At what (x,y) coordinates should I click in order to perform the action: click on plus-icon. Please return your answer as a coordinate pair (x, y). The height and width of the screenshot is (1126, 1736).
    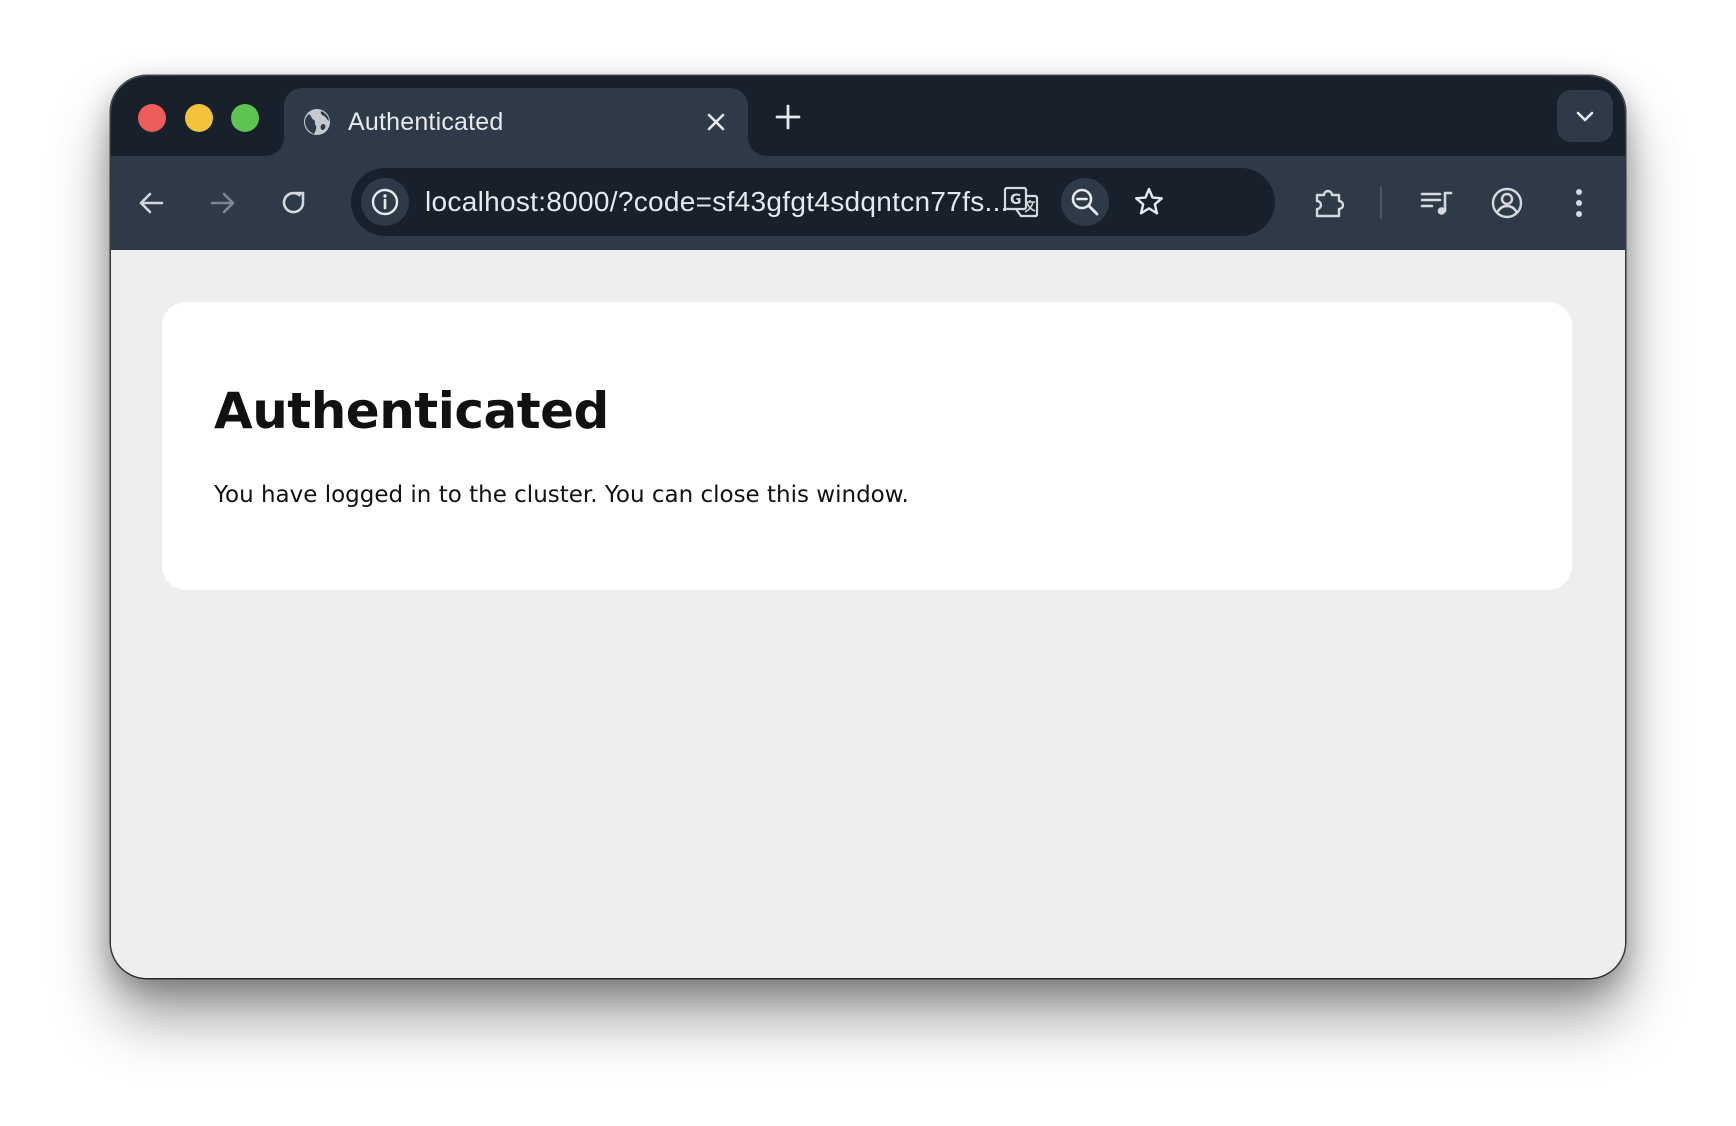
    Looking at the image, I should click on (788, 117).